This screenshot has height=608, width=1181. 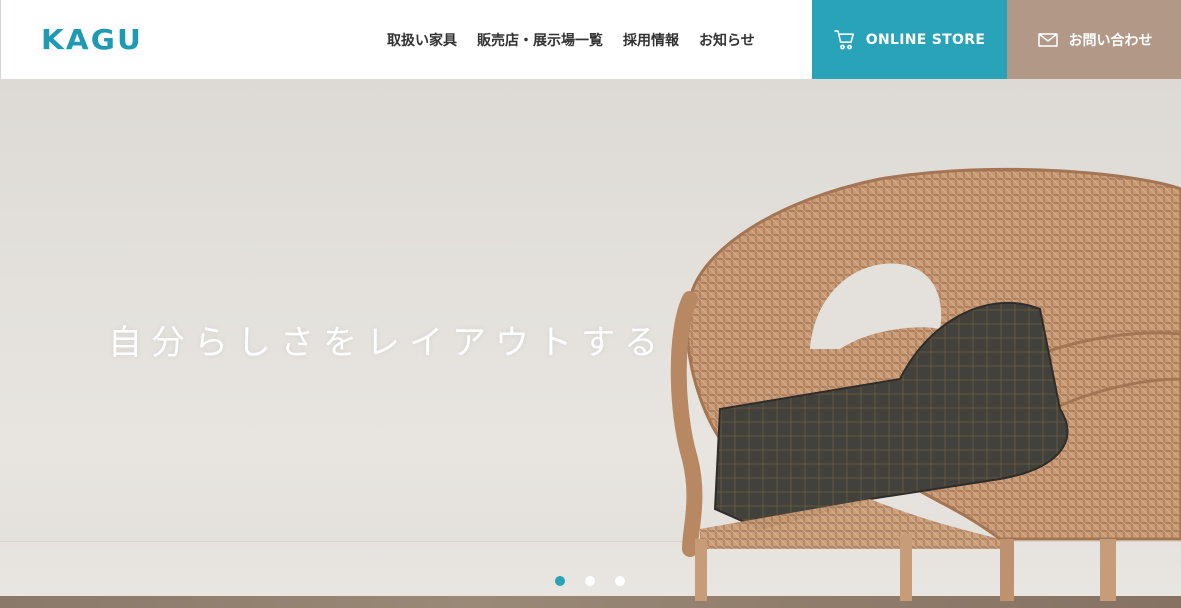 I want to click on contact-button: お問い合わせ, so click(x=1094, y=39).